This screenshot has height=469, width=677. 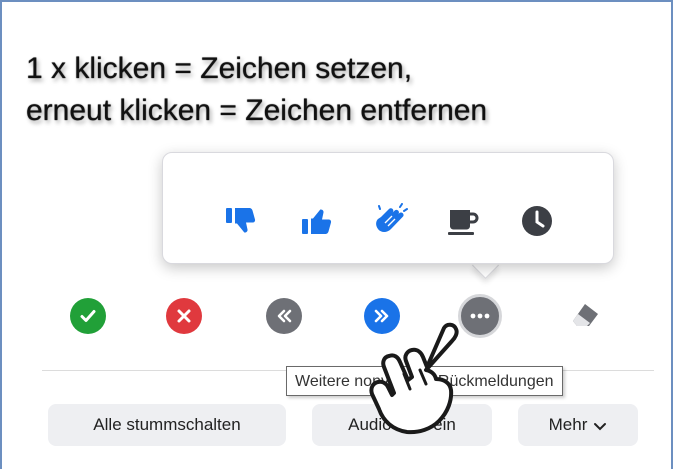 I want to click on clapping-hands-icon, so click(x=391, y=221).